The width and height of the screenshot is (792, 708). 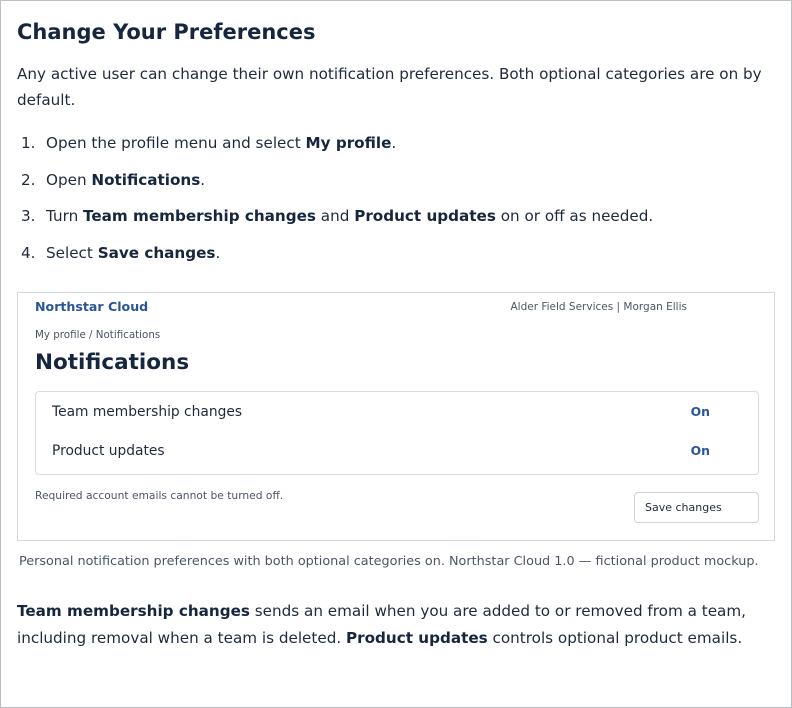 I want to click on outro-emphasis-2: Product updates, so click(x=417, y=637).